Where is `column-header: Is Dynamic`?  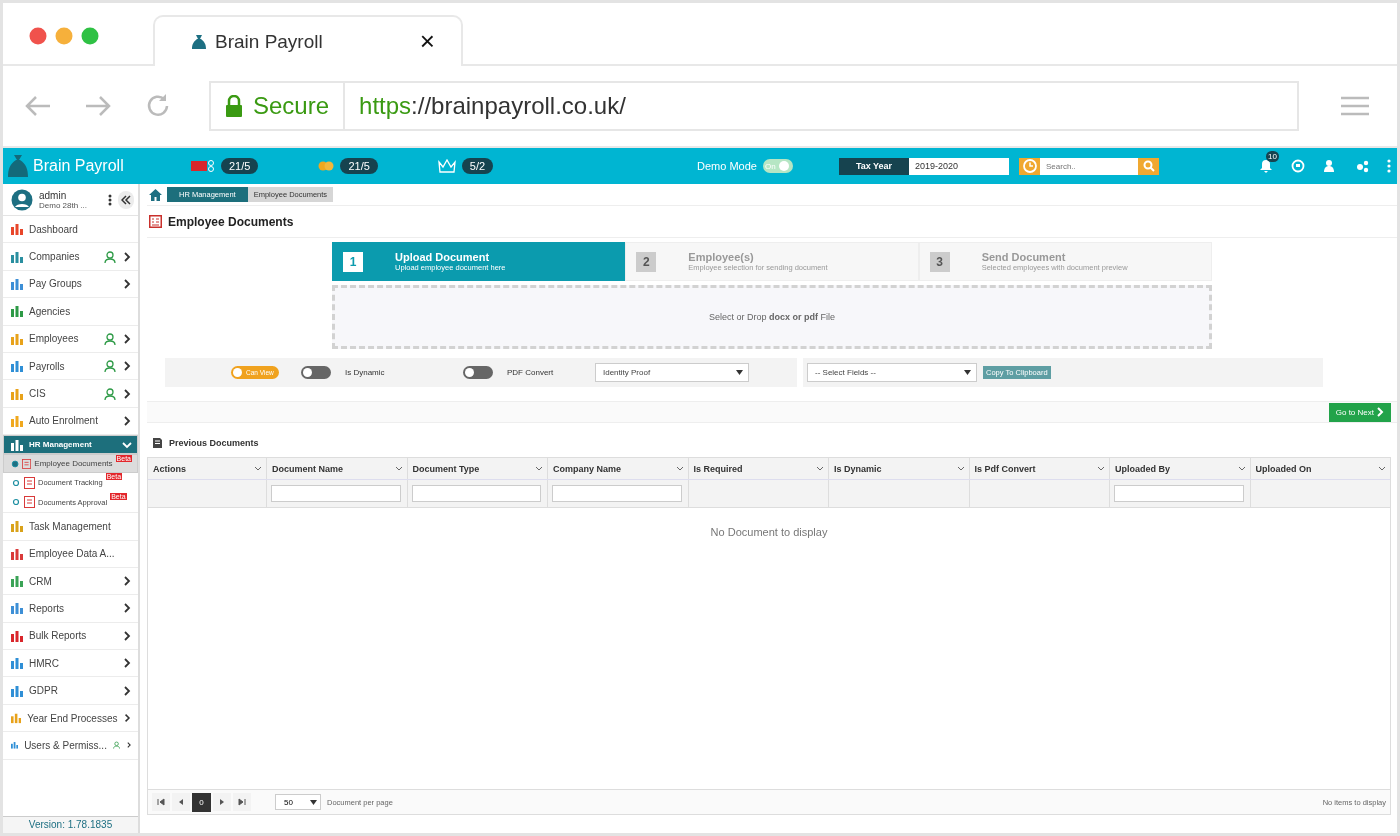
column-header: Is Dynamic is located at coordinates (898, 468).